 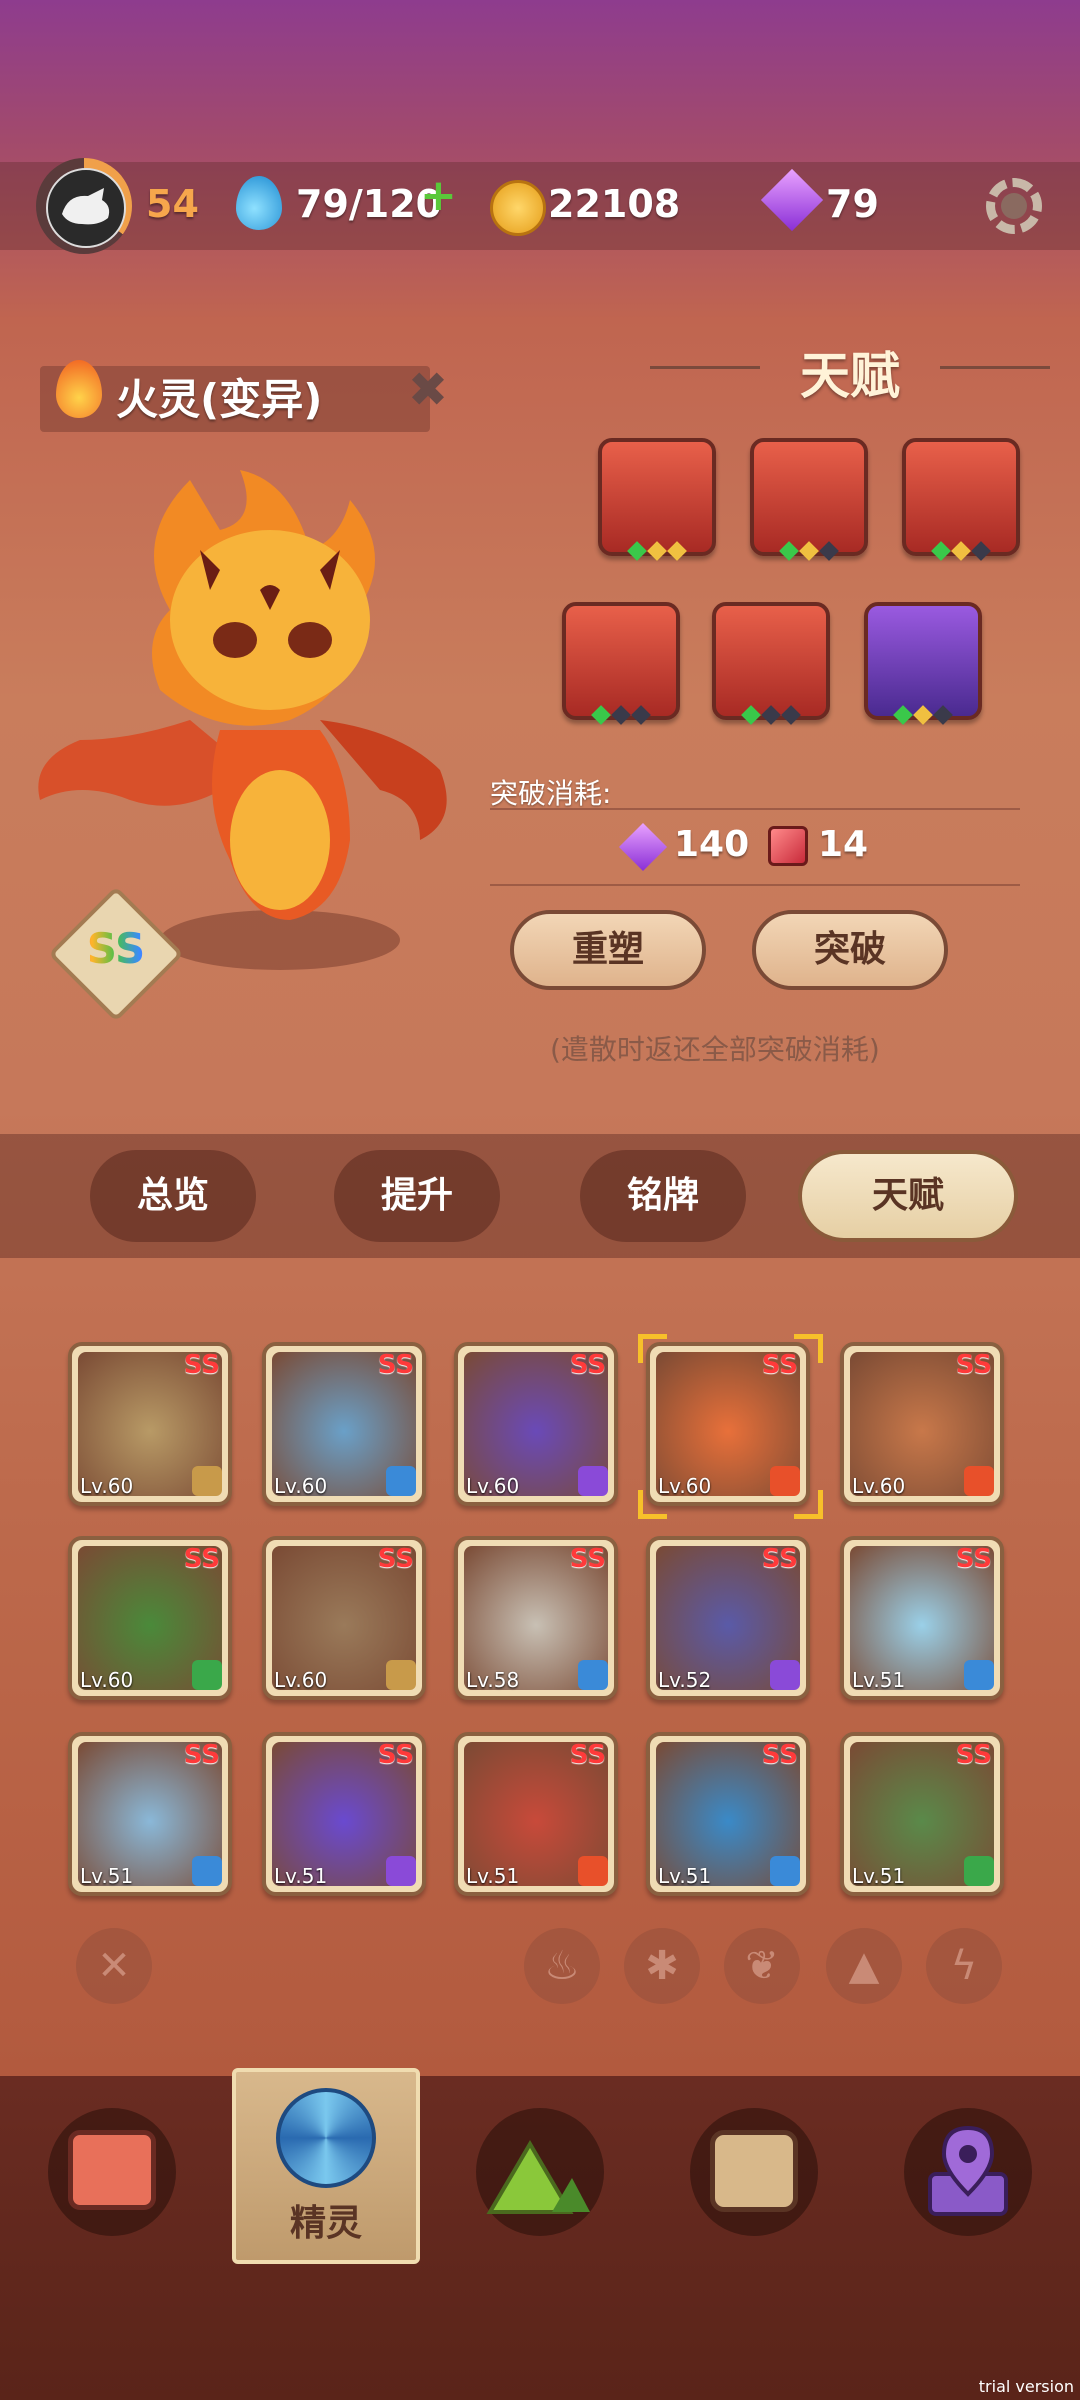 I want to click on breakthrough-button: 突破, so click(x=850, y=950).